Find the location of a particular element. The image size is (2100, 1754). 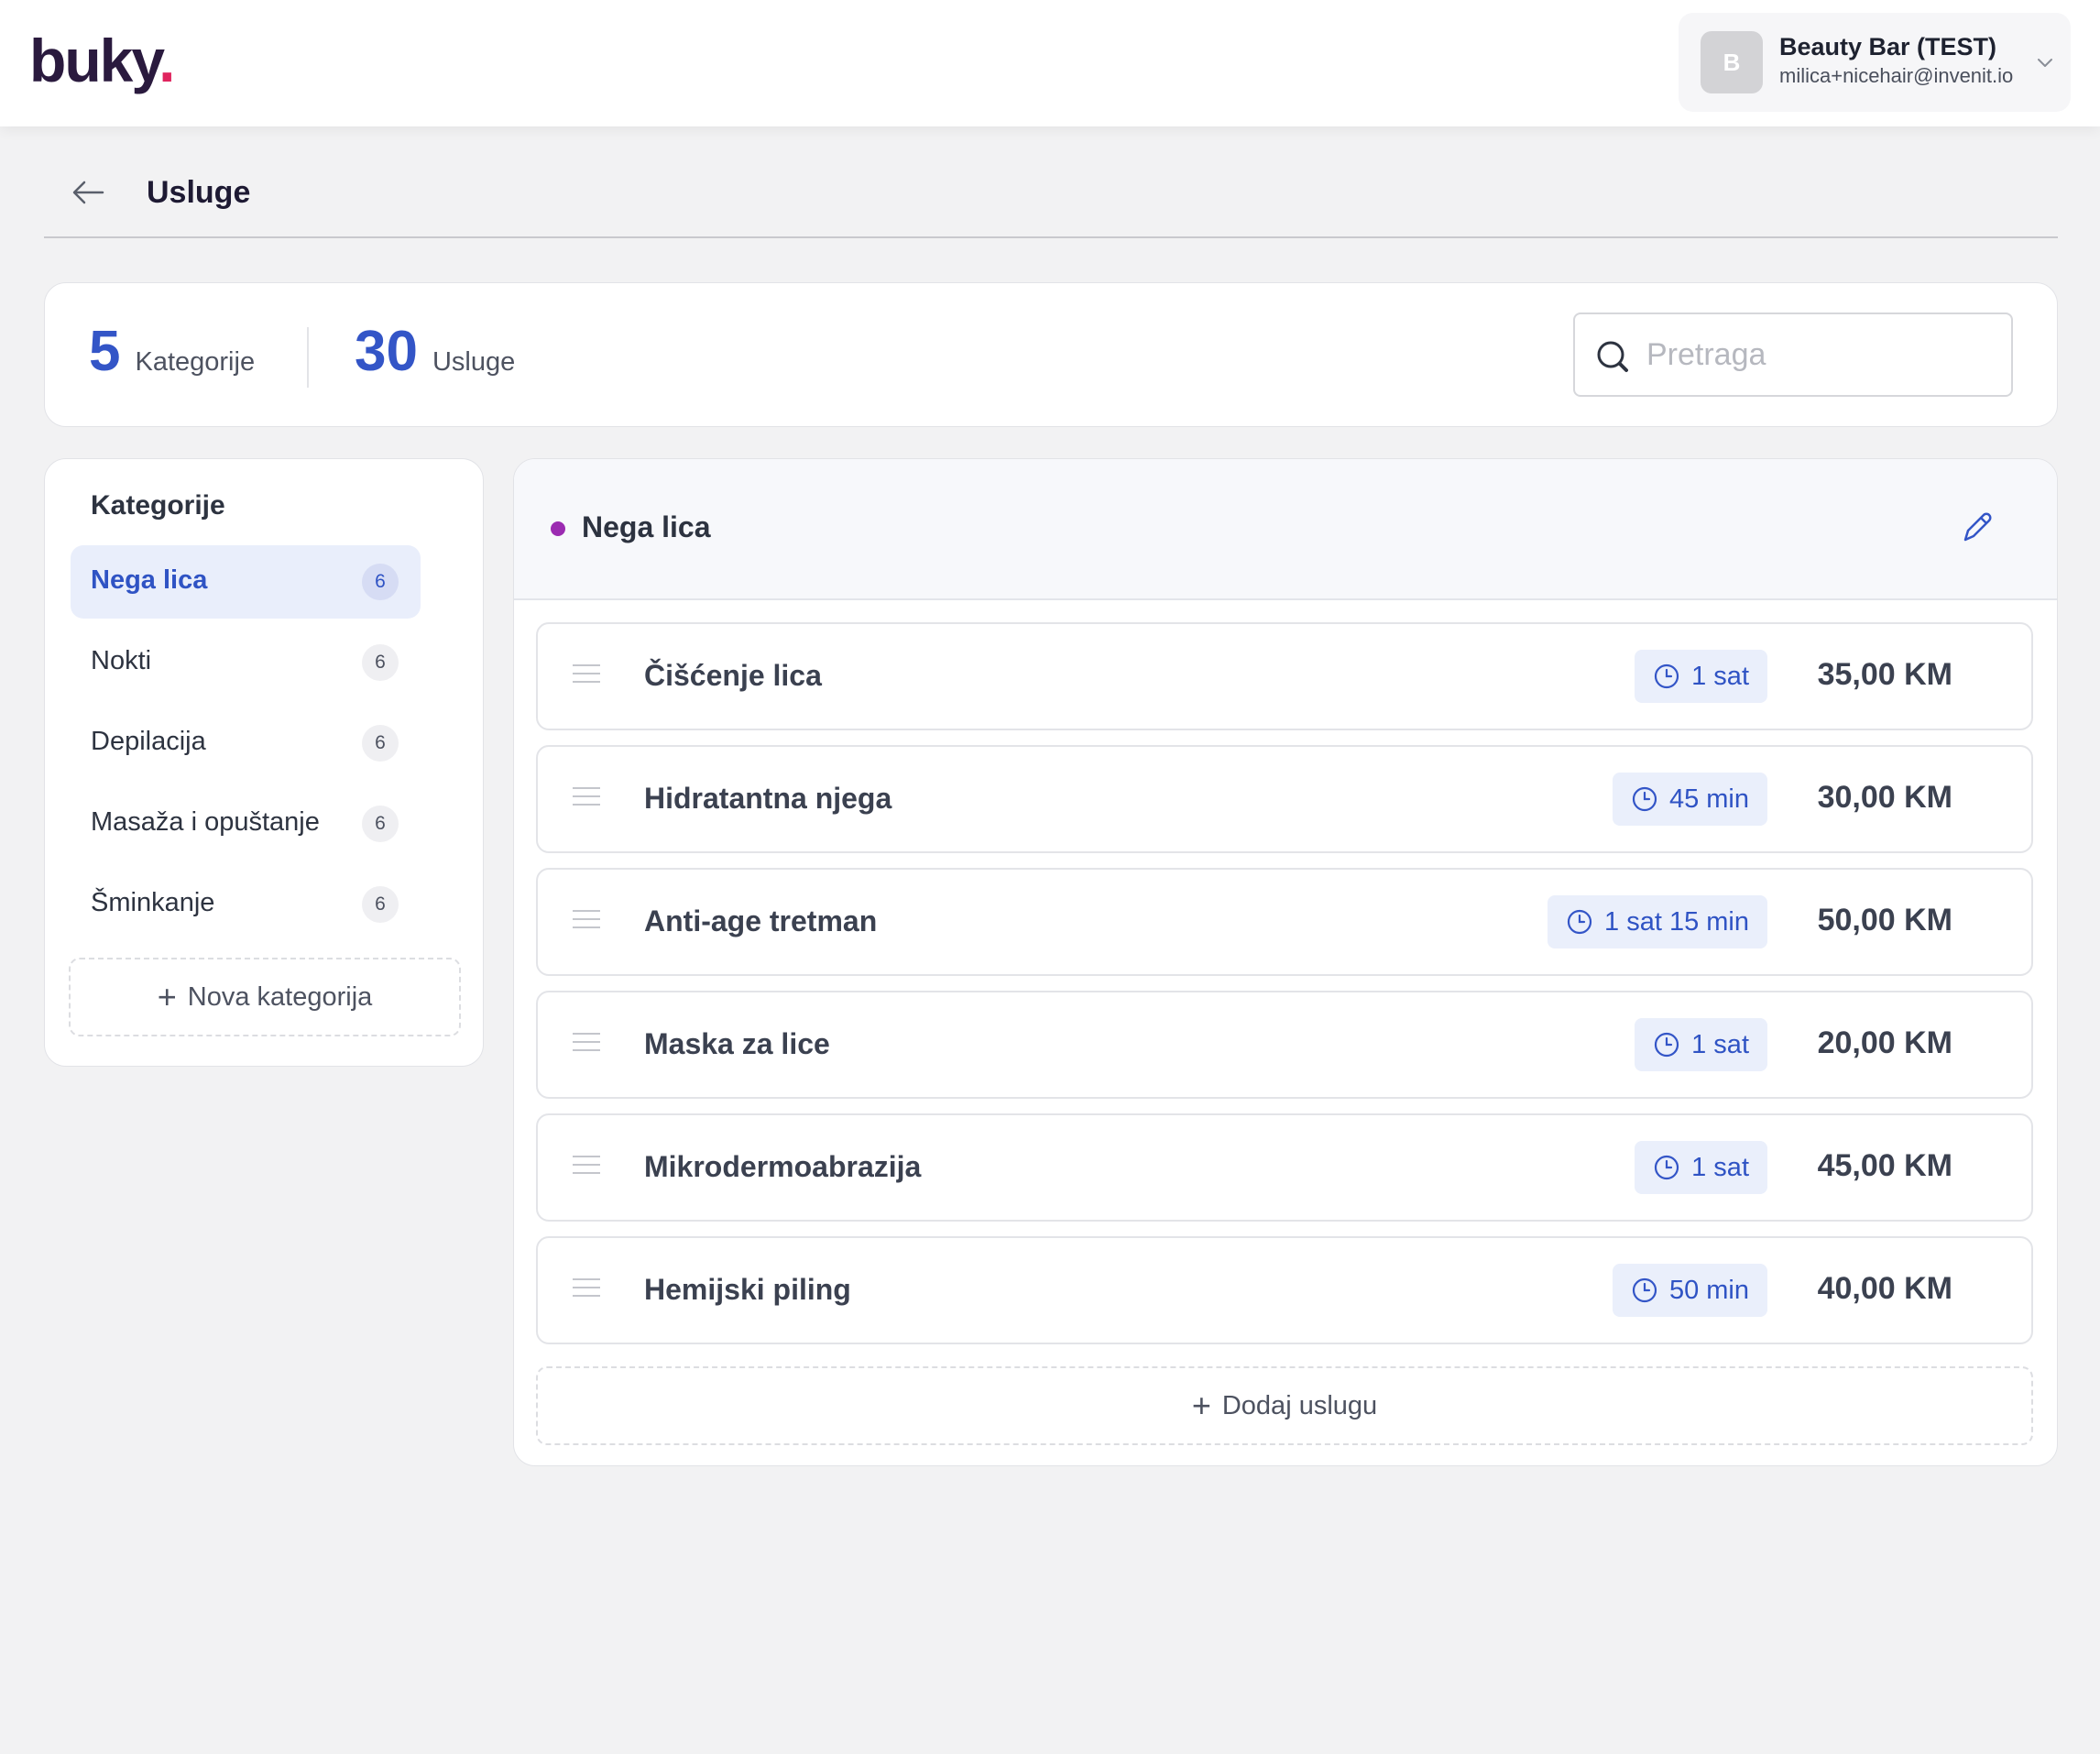

service-row: Hidratantna njega 45 min 30,00 KM is located at coordinates (1284, 799).